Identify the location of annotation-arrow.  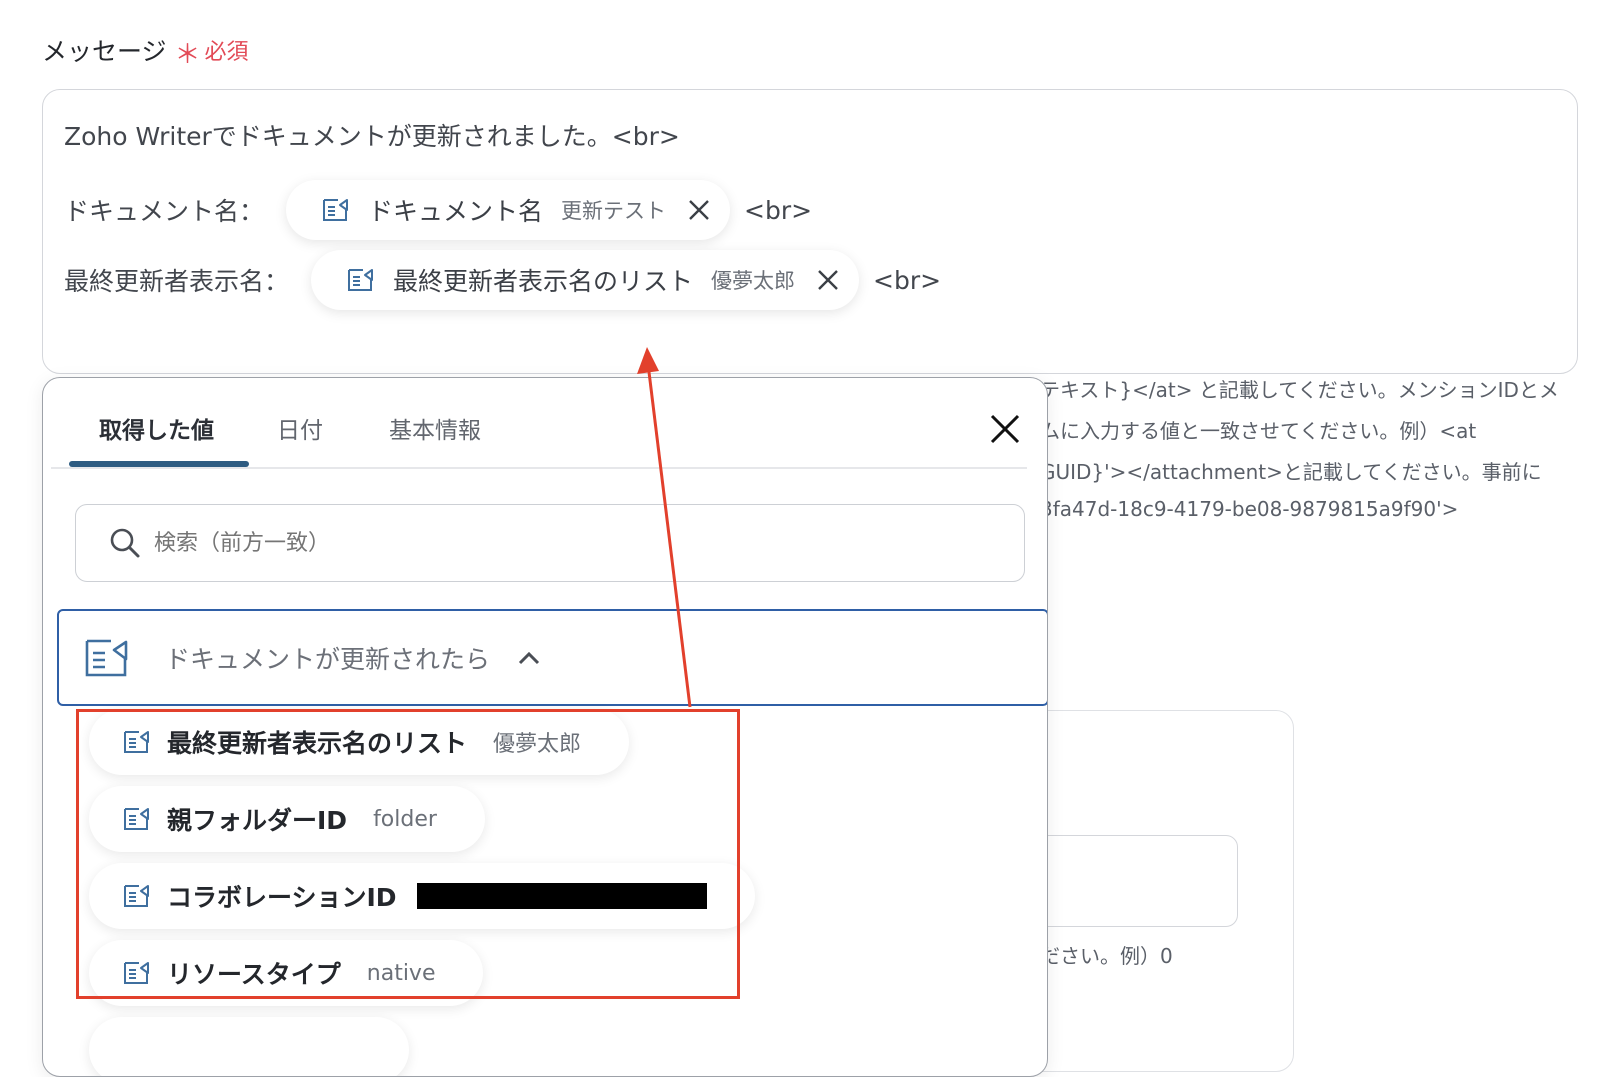
(664, 527).